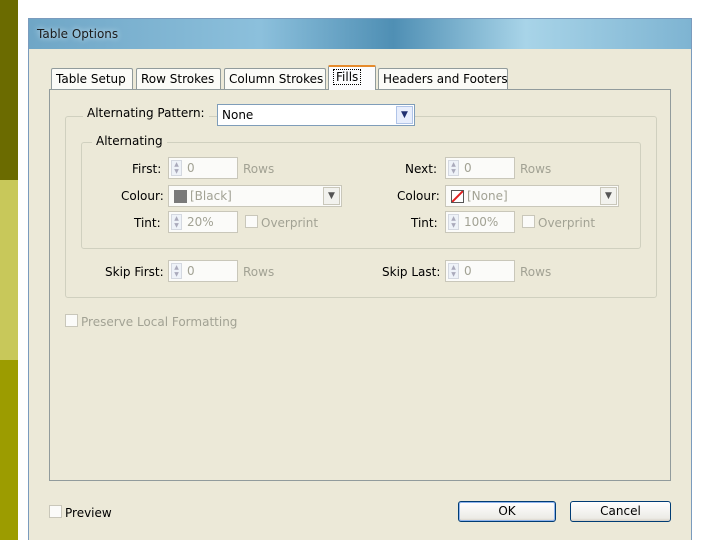  What do you see at coordinates (275, 78) in the screenshot?
I see `tab-column-strokes: Column Strokes` at bounding box center [275, 78].